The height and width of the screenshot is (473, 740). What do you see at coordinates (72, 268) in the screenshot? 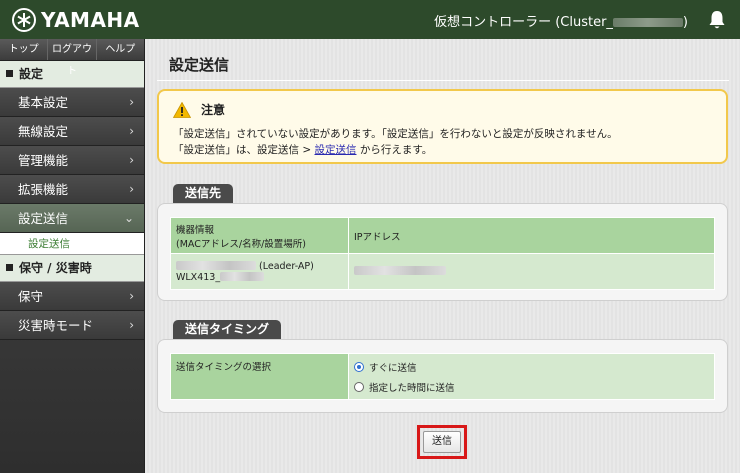
I see `sidebar-section-maintenance: 保守 / 災害時` at bounding box center [72, 268].